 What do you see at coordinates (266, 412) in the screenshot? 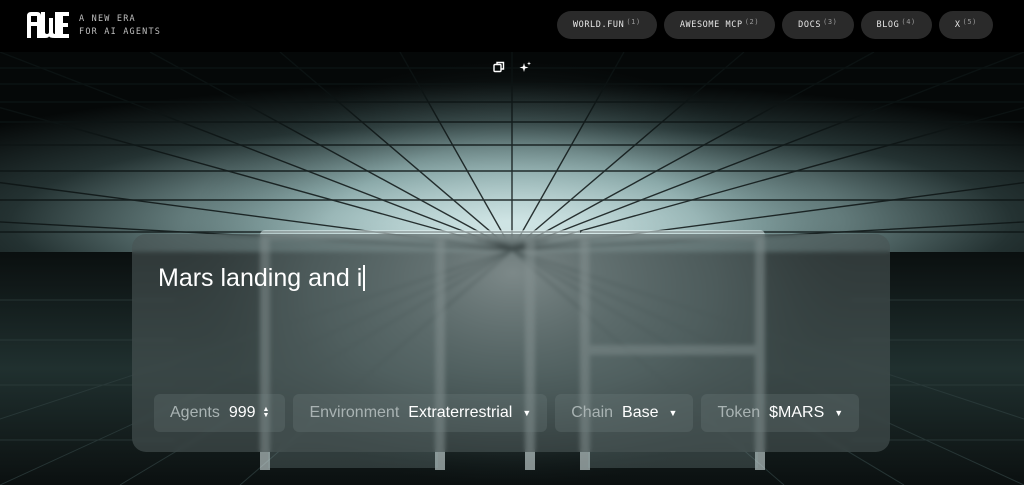
I see `stepper-arrows-icon: ▲ ▼` at bounding box center [266, 412].